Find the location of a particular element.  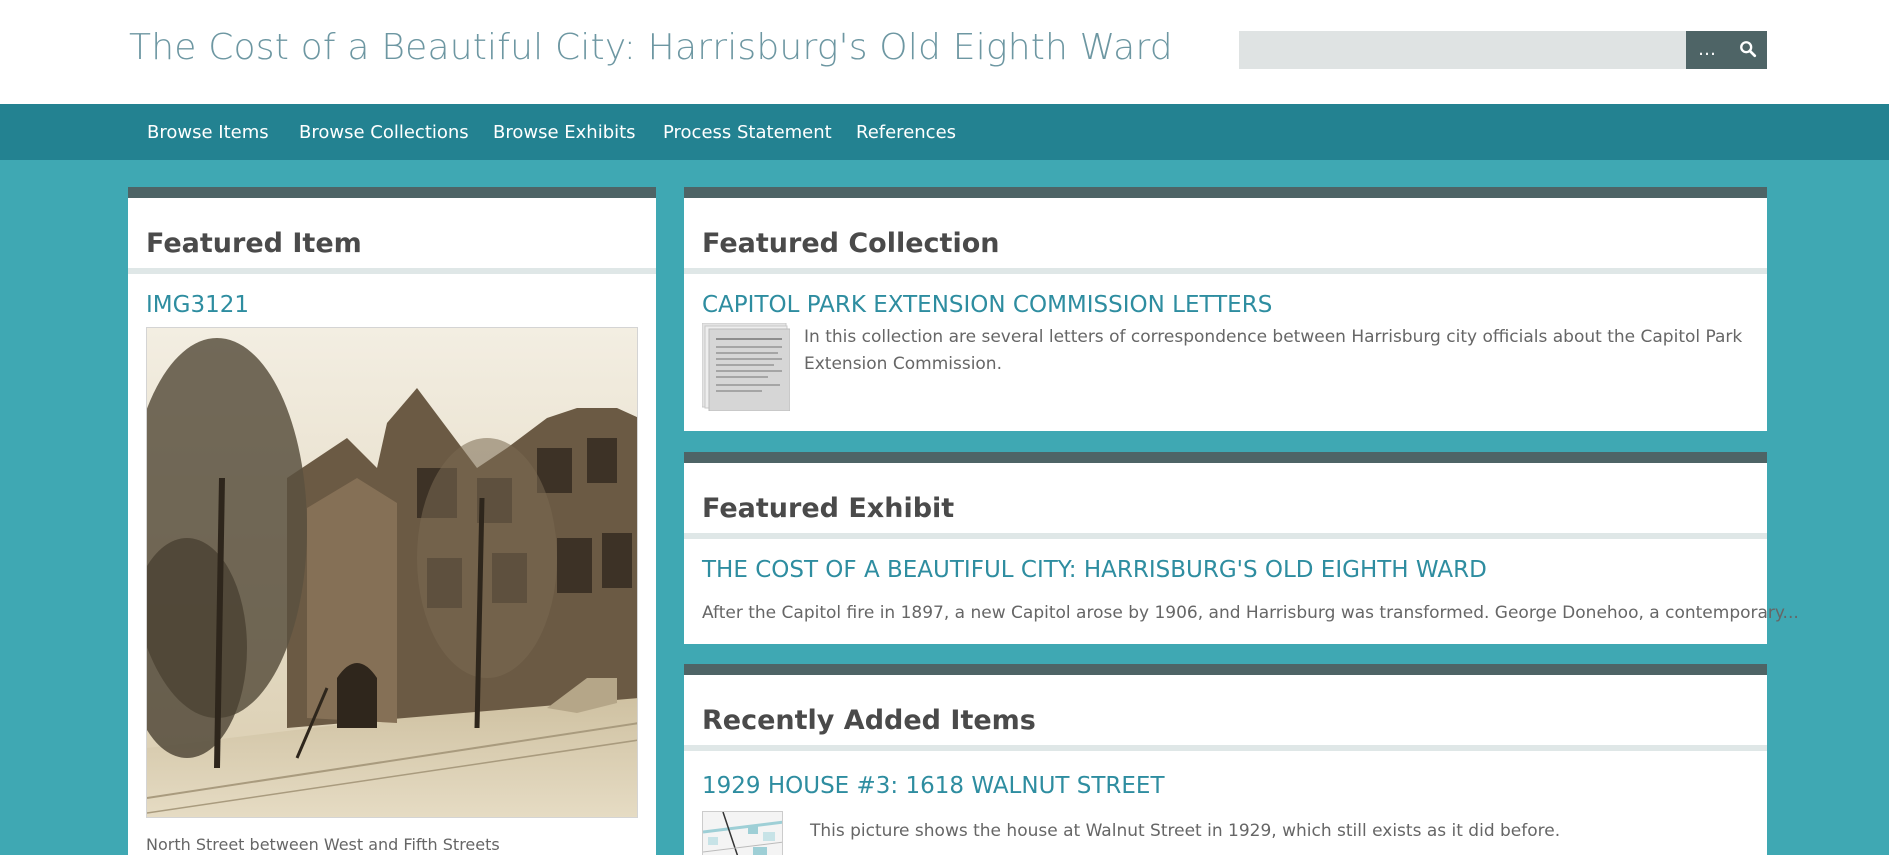

street-photo is located at coordinates (392, 572).